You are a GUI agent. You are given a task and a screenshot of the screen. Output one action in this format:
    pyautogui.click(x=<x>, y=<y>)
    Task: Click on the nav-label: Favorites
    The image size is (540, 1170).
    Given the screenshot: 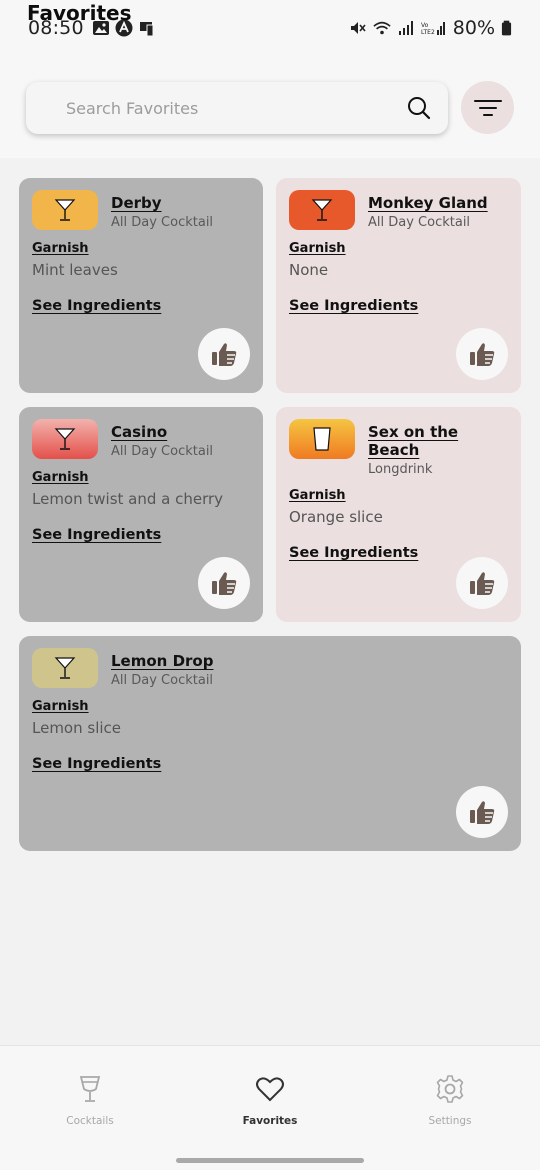 What is the action you would take?
    pyautogui.click(x=270, y=1121)
    